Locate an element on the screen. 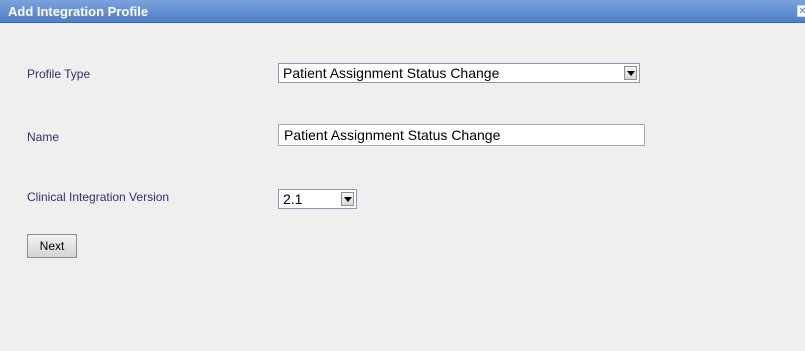  dialog-titlebar: Add Integration Profile ✕ is located at coordinates (402, 11).